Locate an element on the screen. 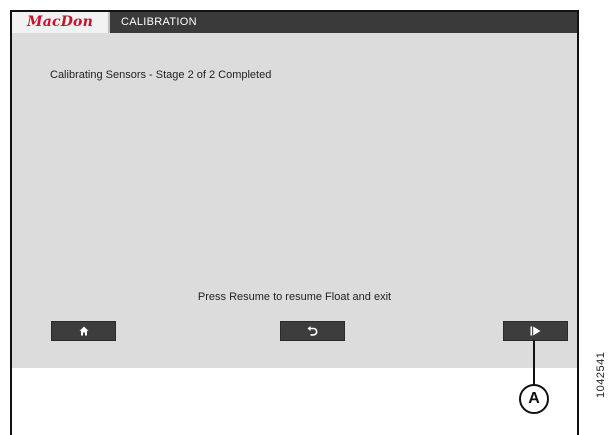  brand-logo: MacDon is located at coordinates (61, 22).